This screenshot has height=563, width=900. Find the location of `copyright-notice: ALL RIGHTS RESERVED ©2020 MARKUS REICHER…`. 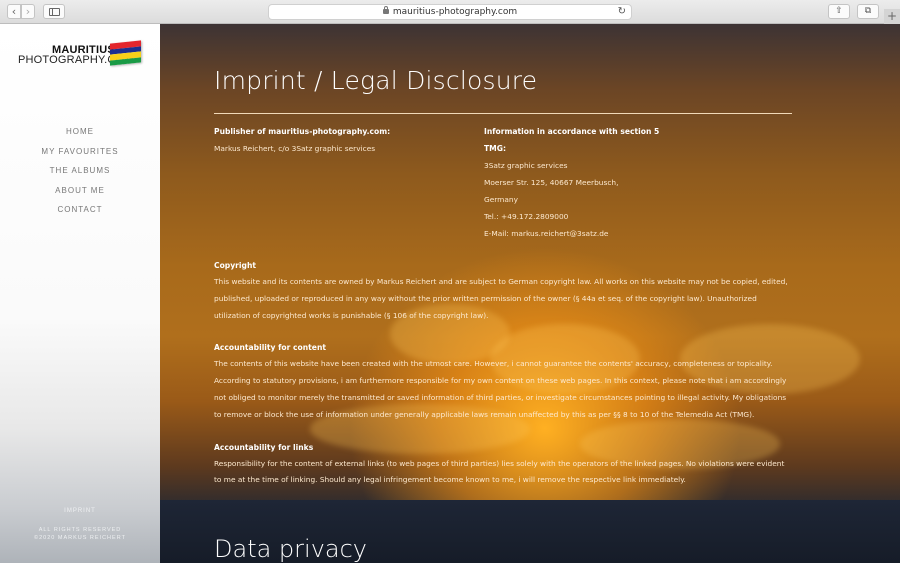

copyright-notice: ALL RIGHTS RESERVED ©2020 MARKUS REICHER… is located at coordinates (80, 534).